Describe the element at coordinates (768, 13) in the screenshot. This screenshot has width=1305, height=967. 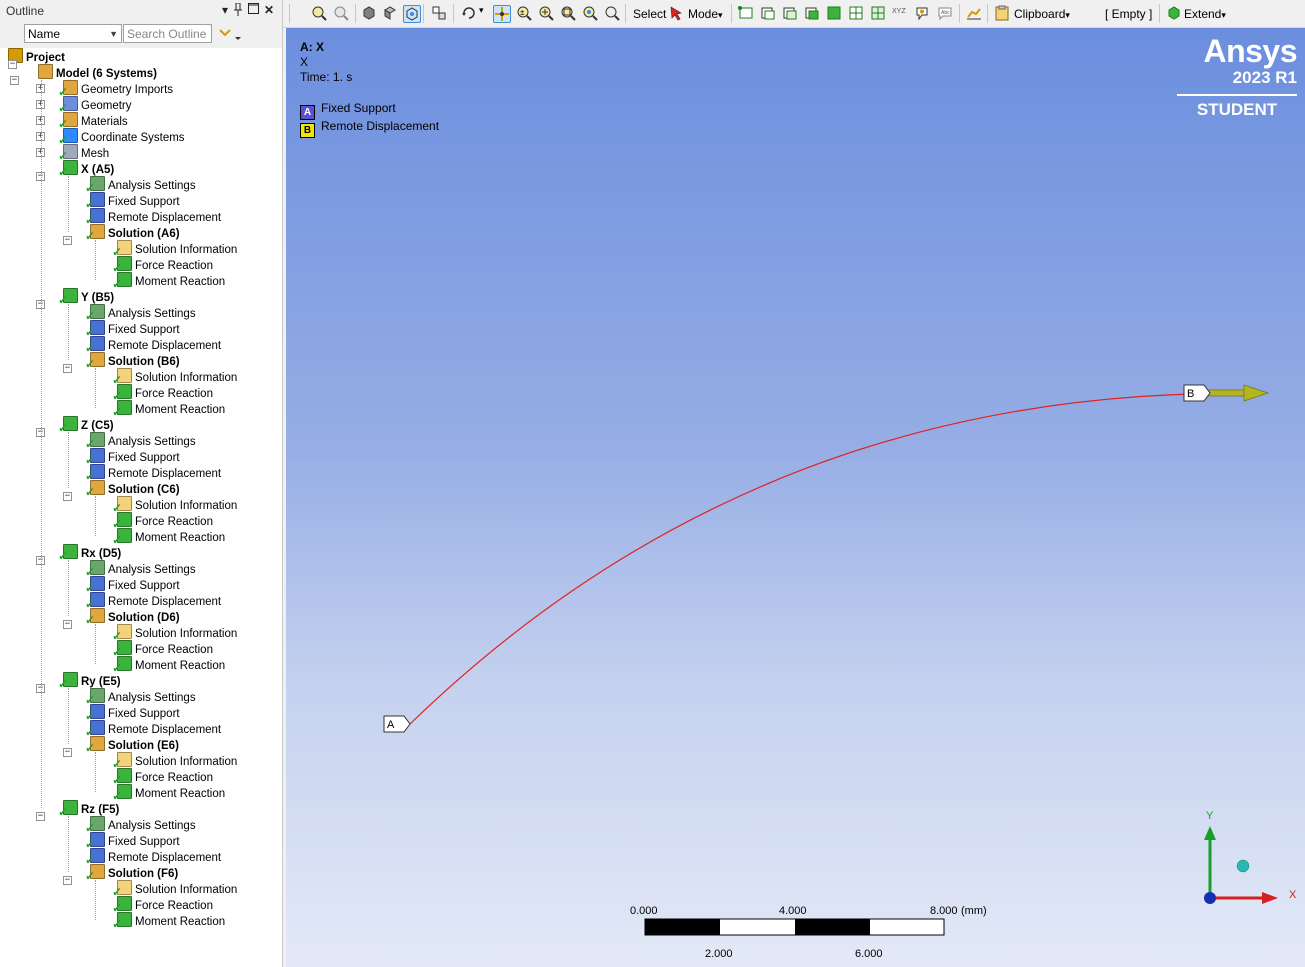
I see `edge-select-icon` at that location.